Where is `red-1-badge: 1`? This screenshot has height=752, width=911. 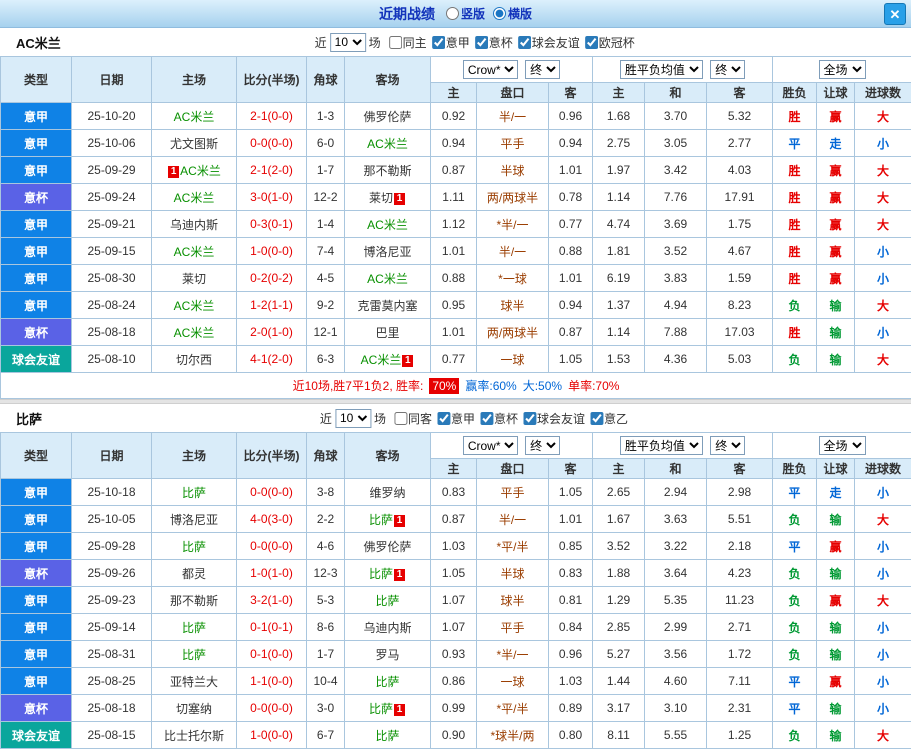
red-1-badge: 1 is located at coordinates (408, 360).